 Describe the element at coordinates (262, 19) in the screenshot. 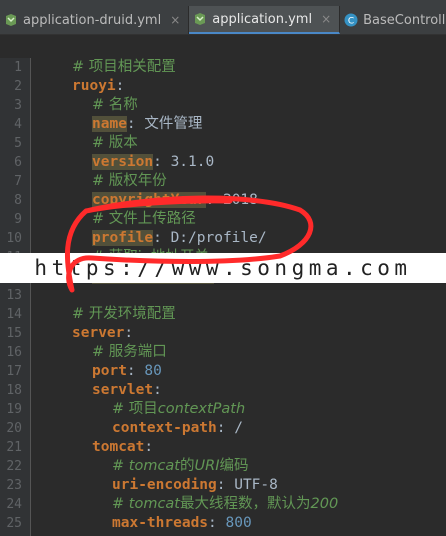

I see `tab-label: application.yml` at that location.